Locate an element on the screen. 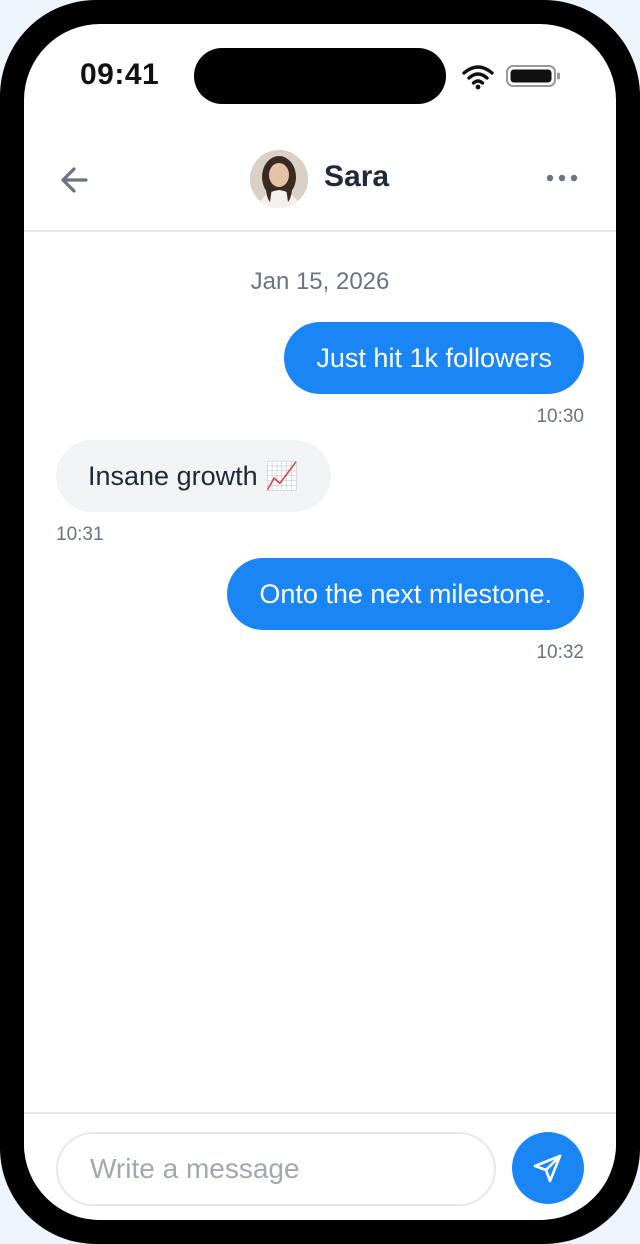  message-input is located at coordinates (276, 1169).